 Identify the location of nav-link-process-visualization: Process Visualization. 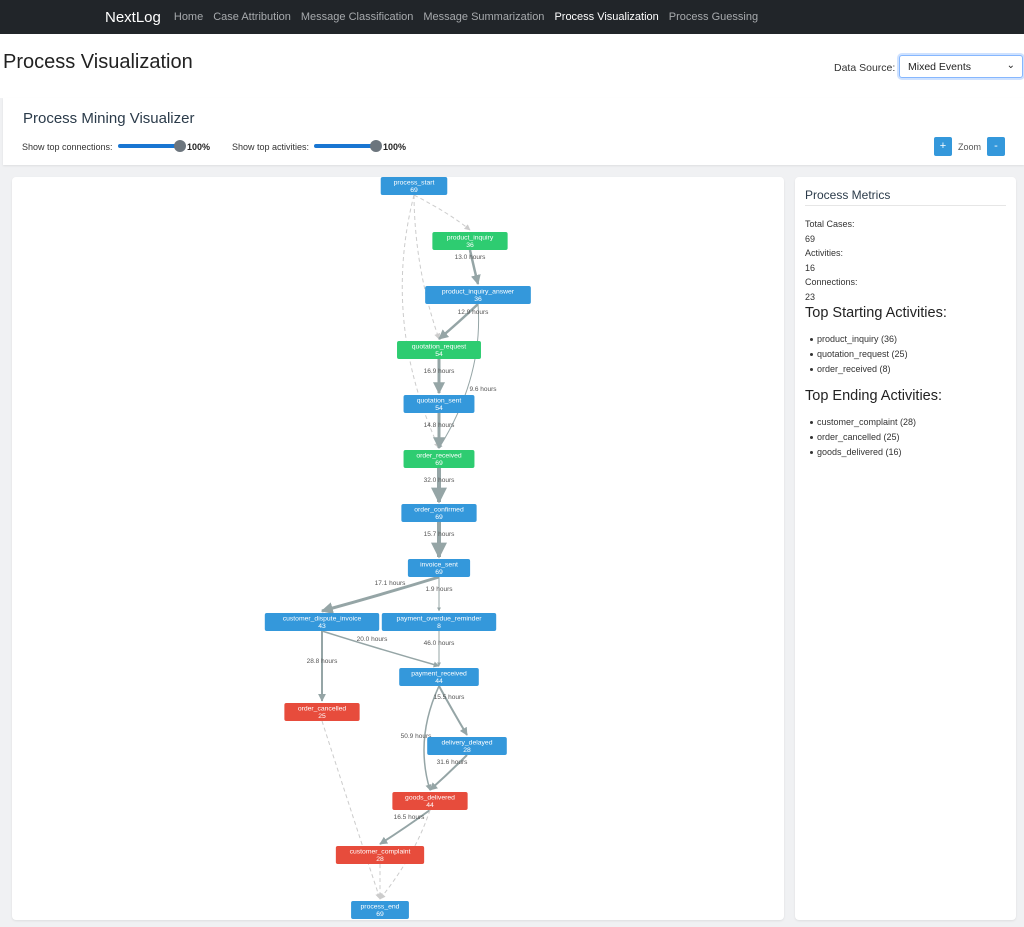
(606, 17).